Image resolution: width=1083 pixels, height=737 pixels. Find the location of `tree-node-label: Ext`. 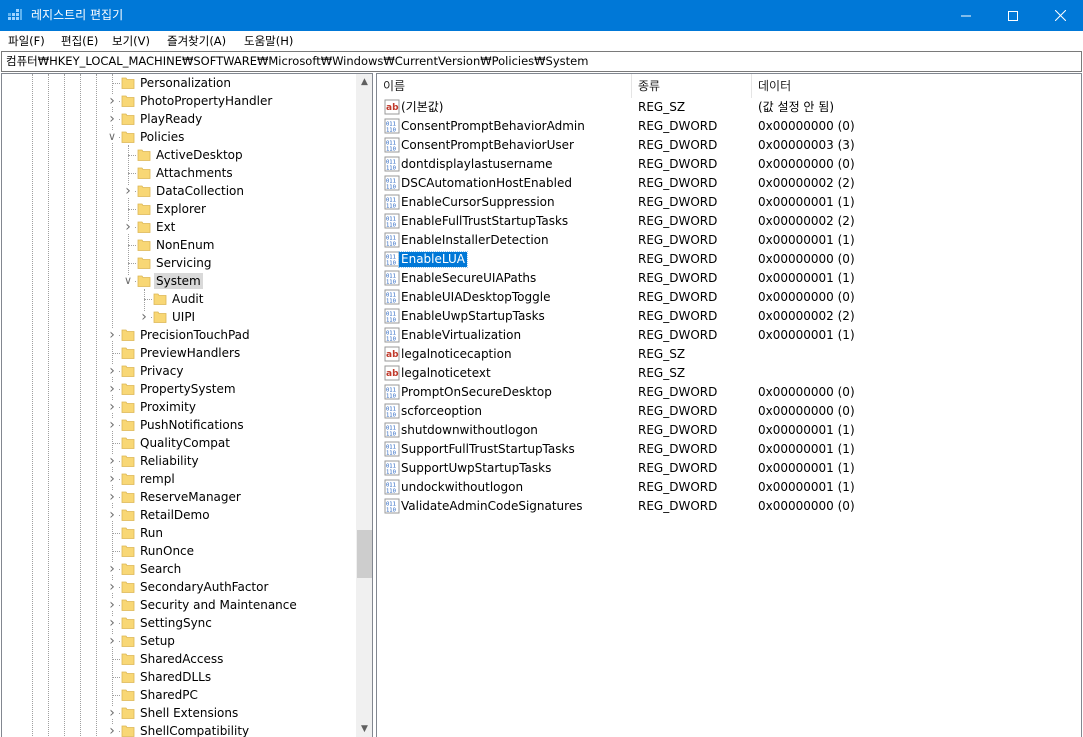

tree-node-label: Ext is located at coordinates (165, 227).